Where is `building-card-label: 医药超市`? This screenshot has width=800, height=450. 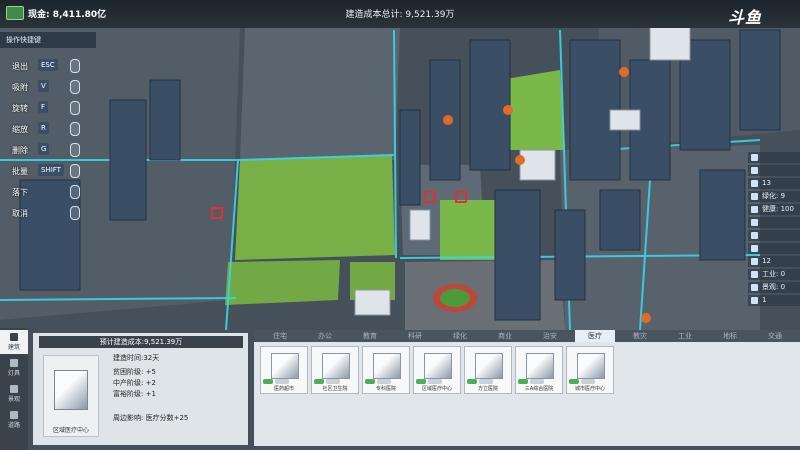
building-card-label: 医药超市 is located at coordinates (283, 389).